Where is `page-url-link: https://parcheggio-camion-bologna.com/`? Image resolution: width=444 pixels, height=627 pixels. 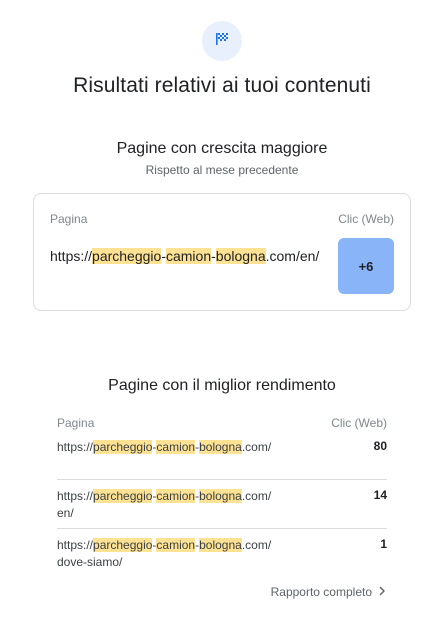
page-url-link: https://parcheggio-camion-bologna.com/ is located at coordinates (165, 447).